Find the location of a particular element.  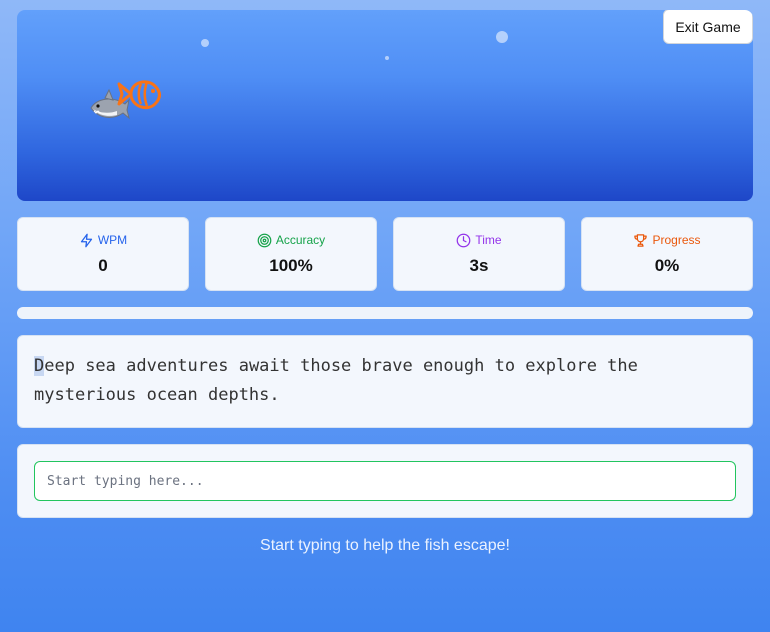

trophy-icon is located at coordinates (641, 240).